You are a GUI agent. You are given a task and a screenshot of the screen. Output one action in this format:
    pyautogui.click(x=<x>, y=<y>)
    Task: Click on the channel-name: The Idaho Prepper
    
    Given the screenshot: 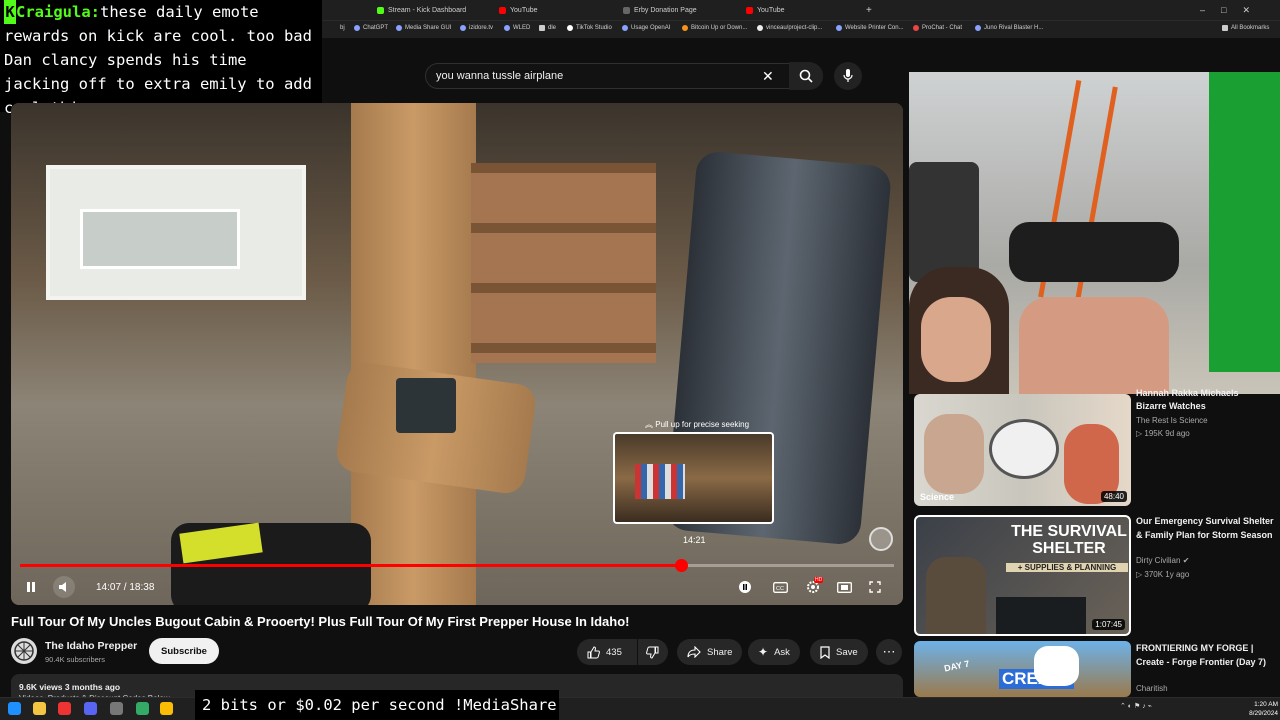 What is the action you would take?
    pyautogui.click(x=91, y=646)
    